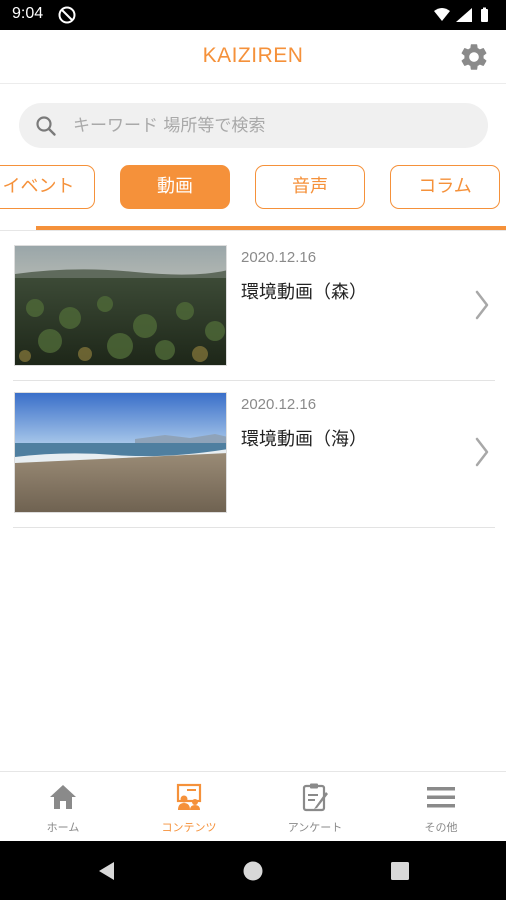 This screenshot has height=900, width=506. Describe the element at coordinates (120, 452) in the screenshot. I see `beach-thumbnail` at that location.